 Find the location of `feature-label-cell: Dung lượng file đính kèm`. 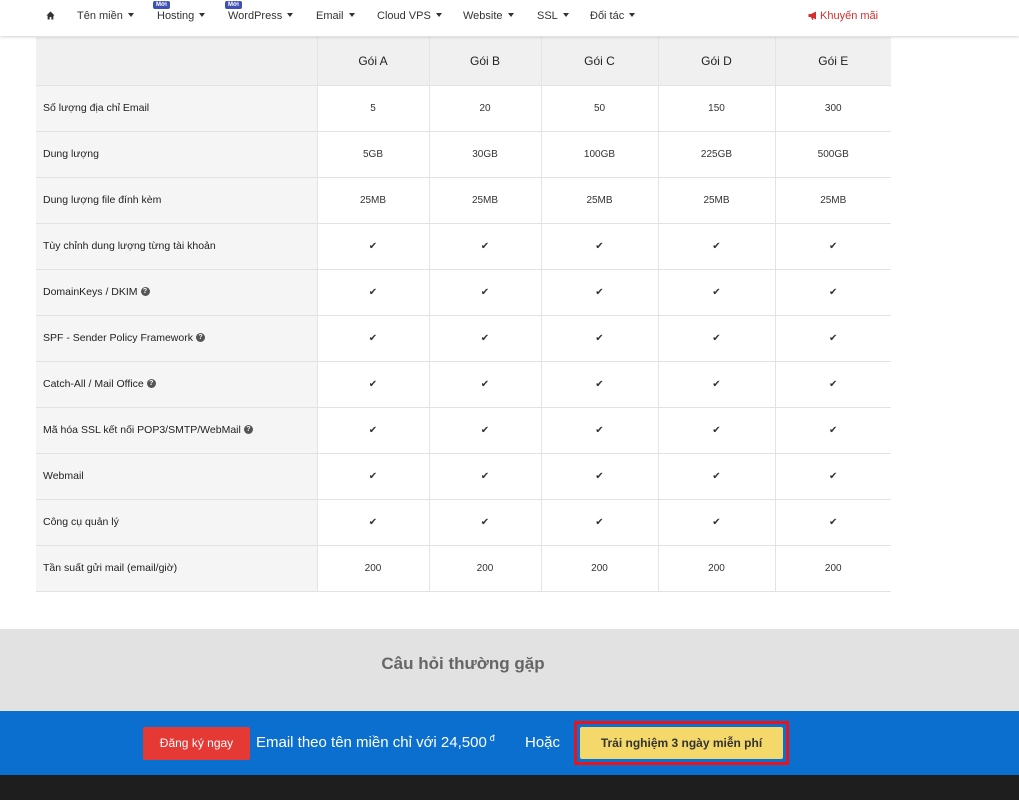

feature-label-cell: Dung lượng file đính kèm is located at coordinates (176, 200).